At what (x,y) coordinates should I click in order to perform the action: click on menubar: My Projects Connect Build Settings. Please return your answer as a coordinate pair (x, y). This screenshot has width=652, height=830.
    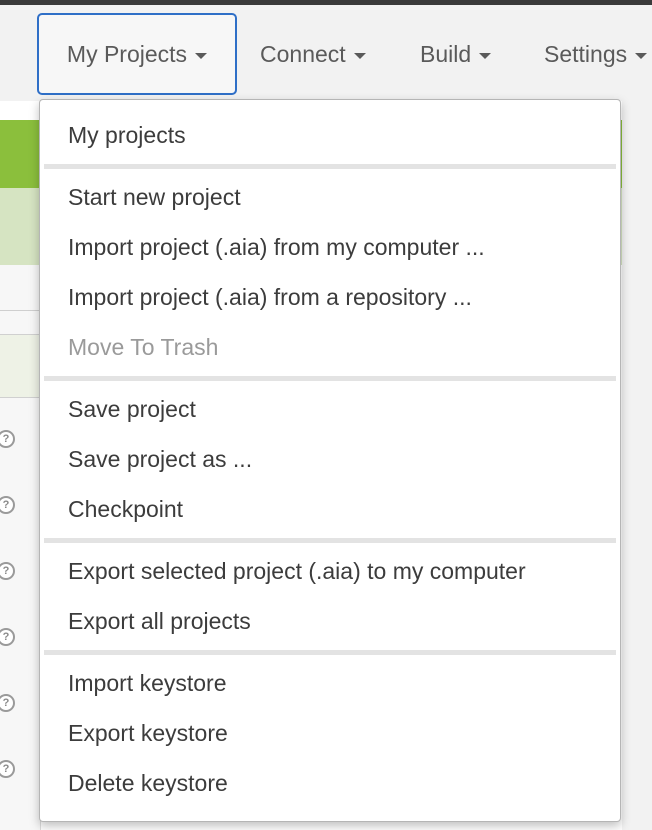
    Looking at the image, I should click on (326, 53).